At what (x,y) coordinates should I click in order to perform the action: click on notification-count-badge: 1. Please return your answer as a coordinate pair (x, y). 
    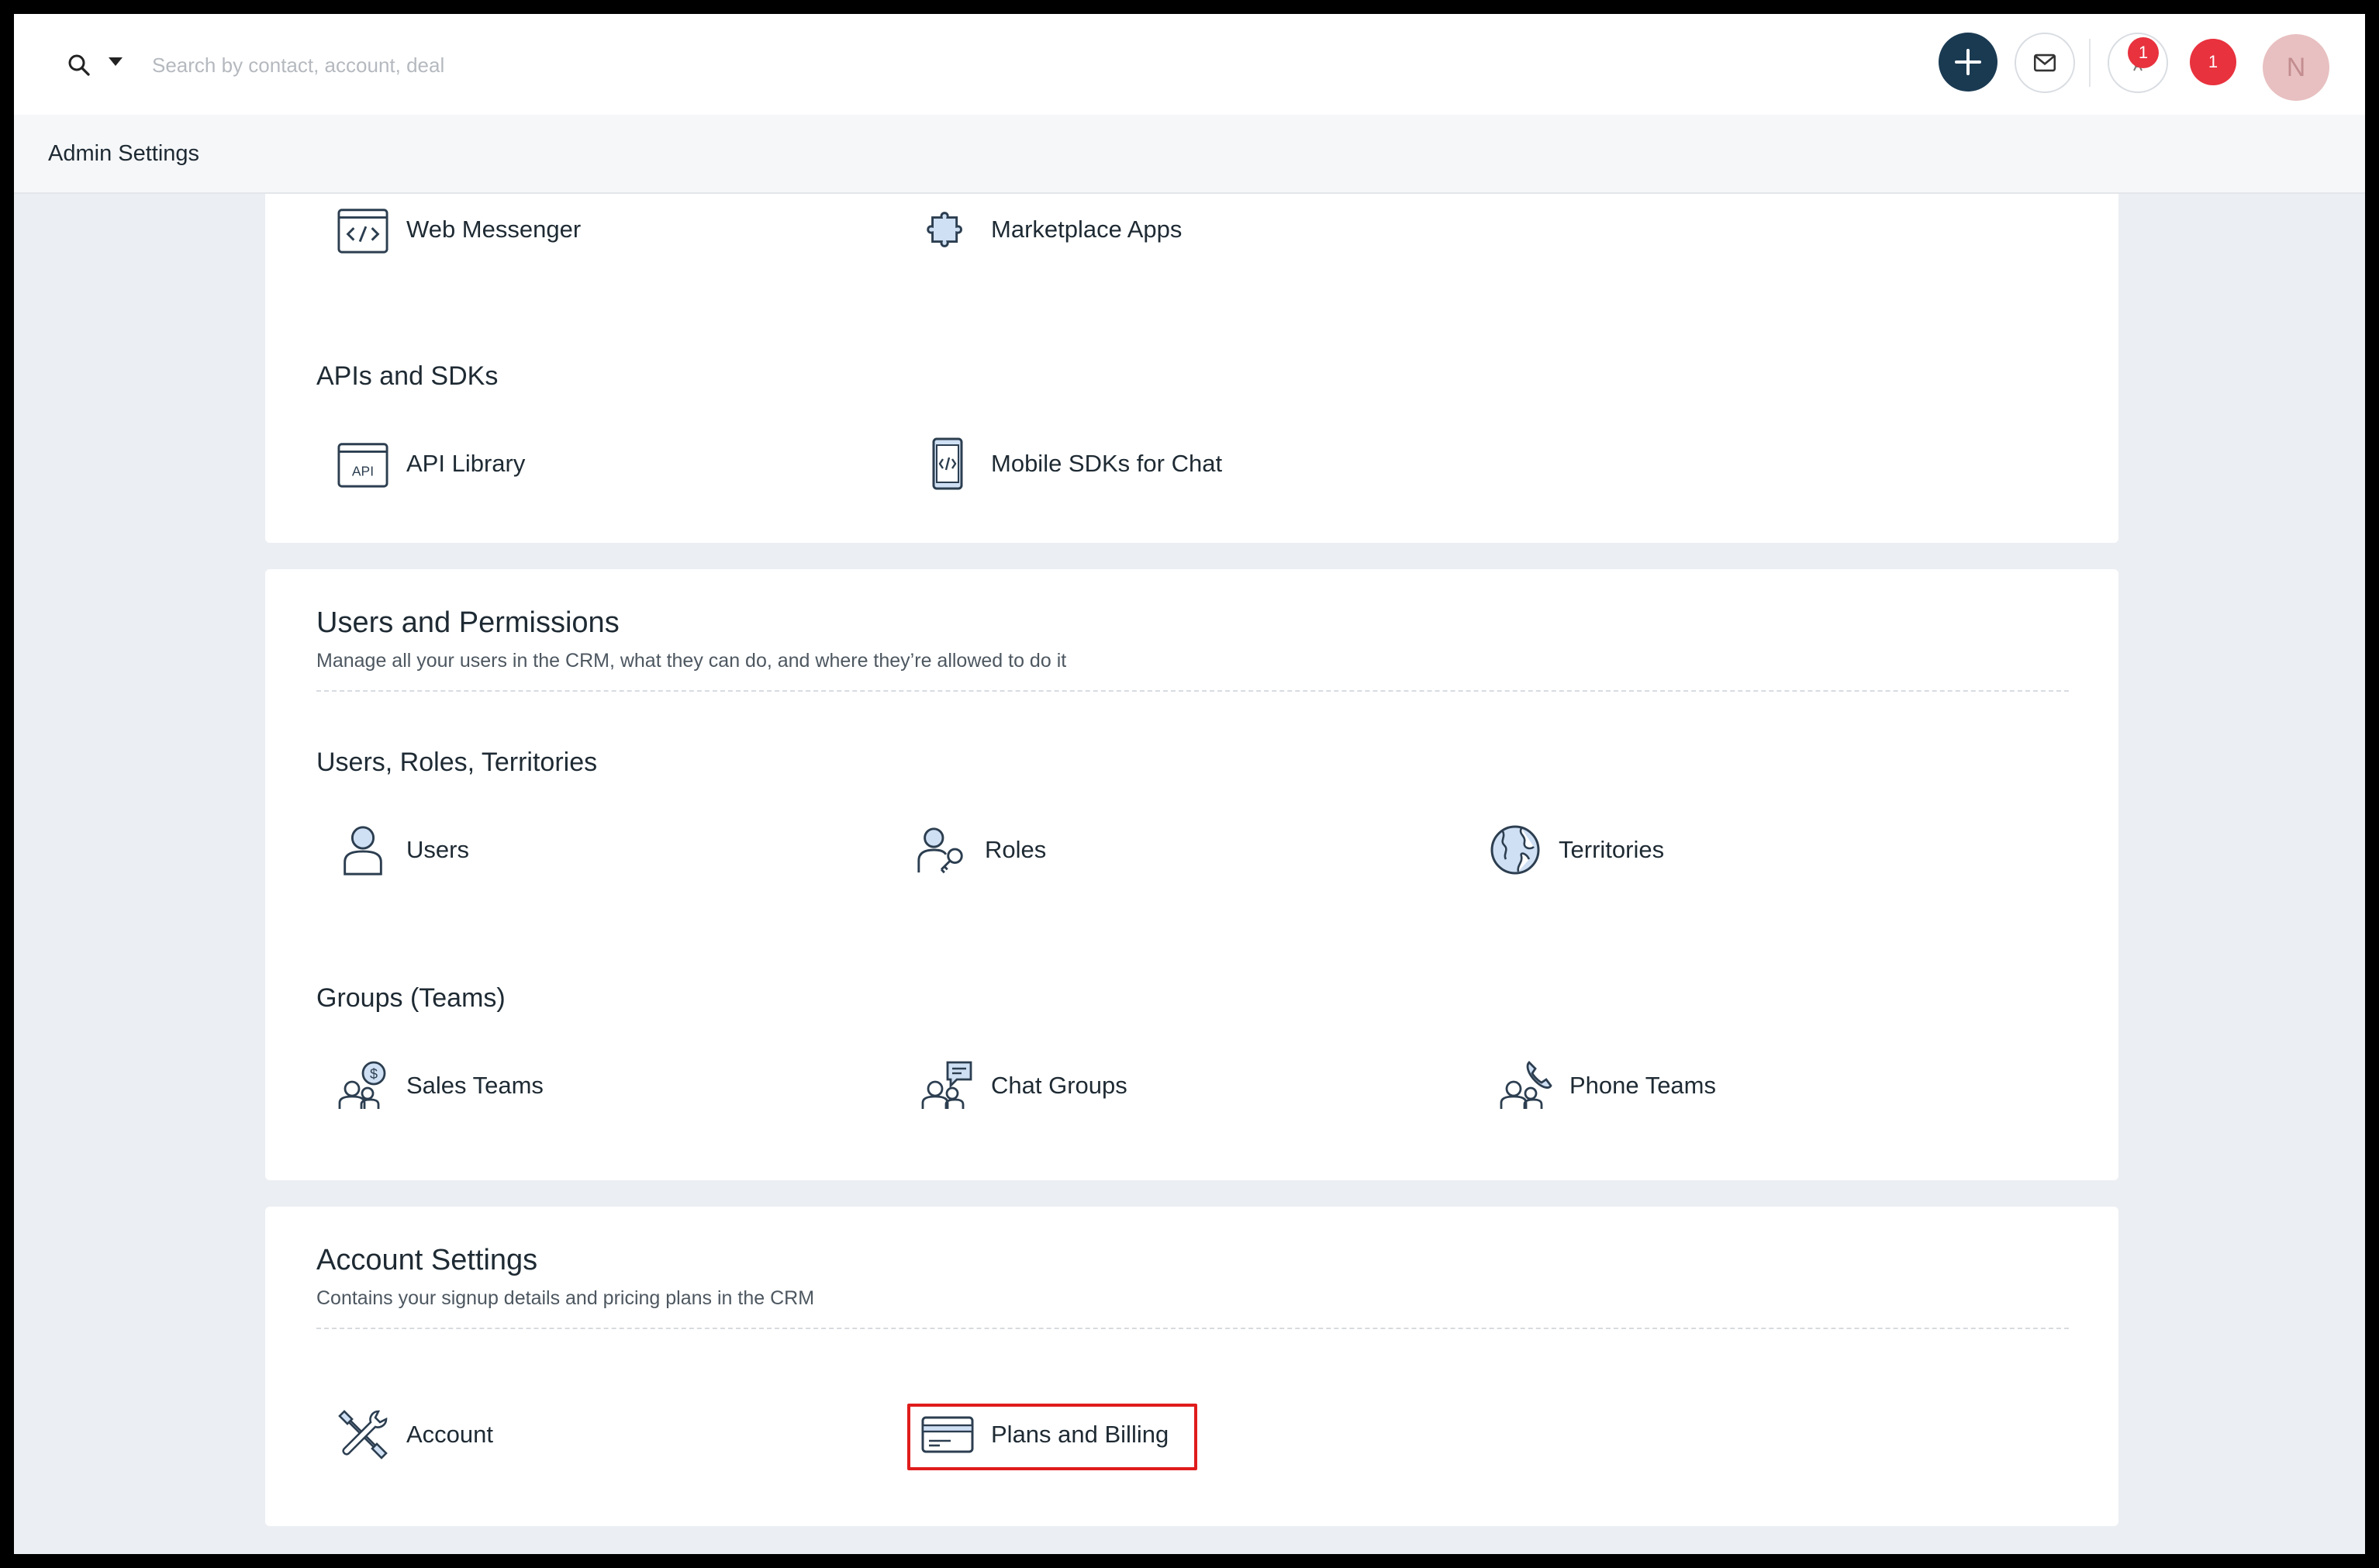
    Looking at the image, I should click on (2144, 52).